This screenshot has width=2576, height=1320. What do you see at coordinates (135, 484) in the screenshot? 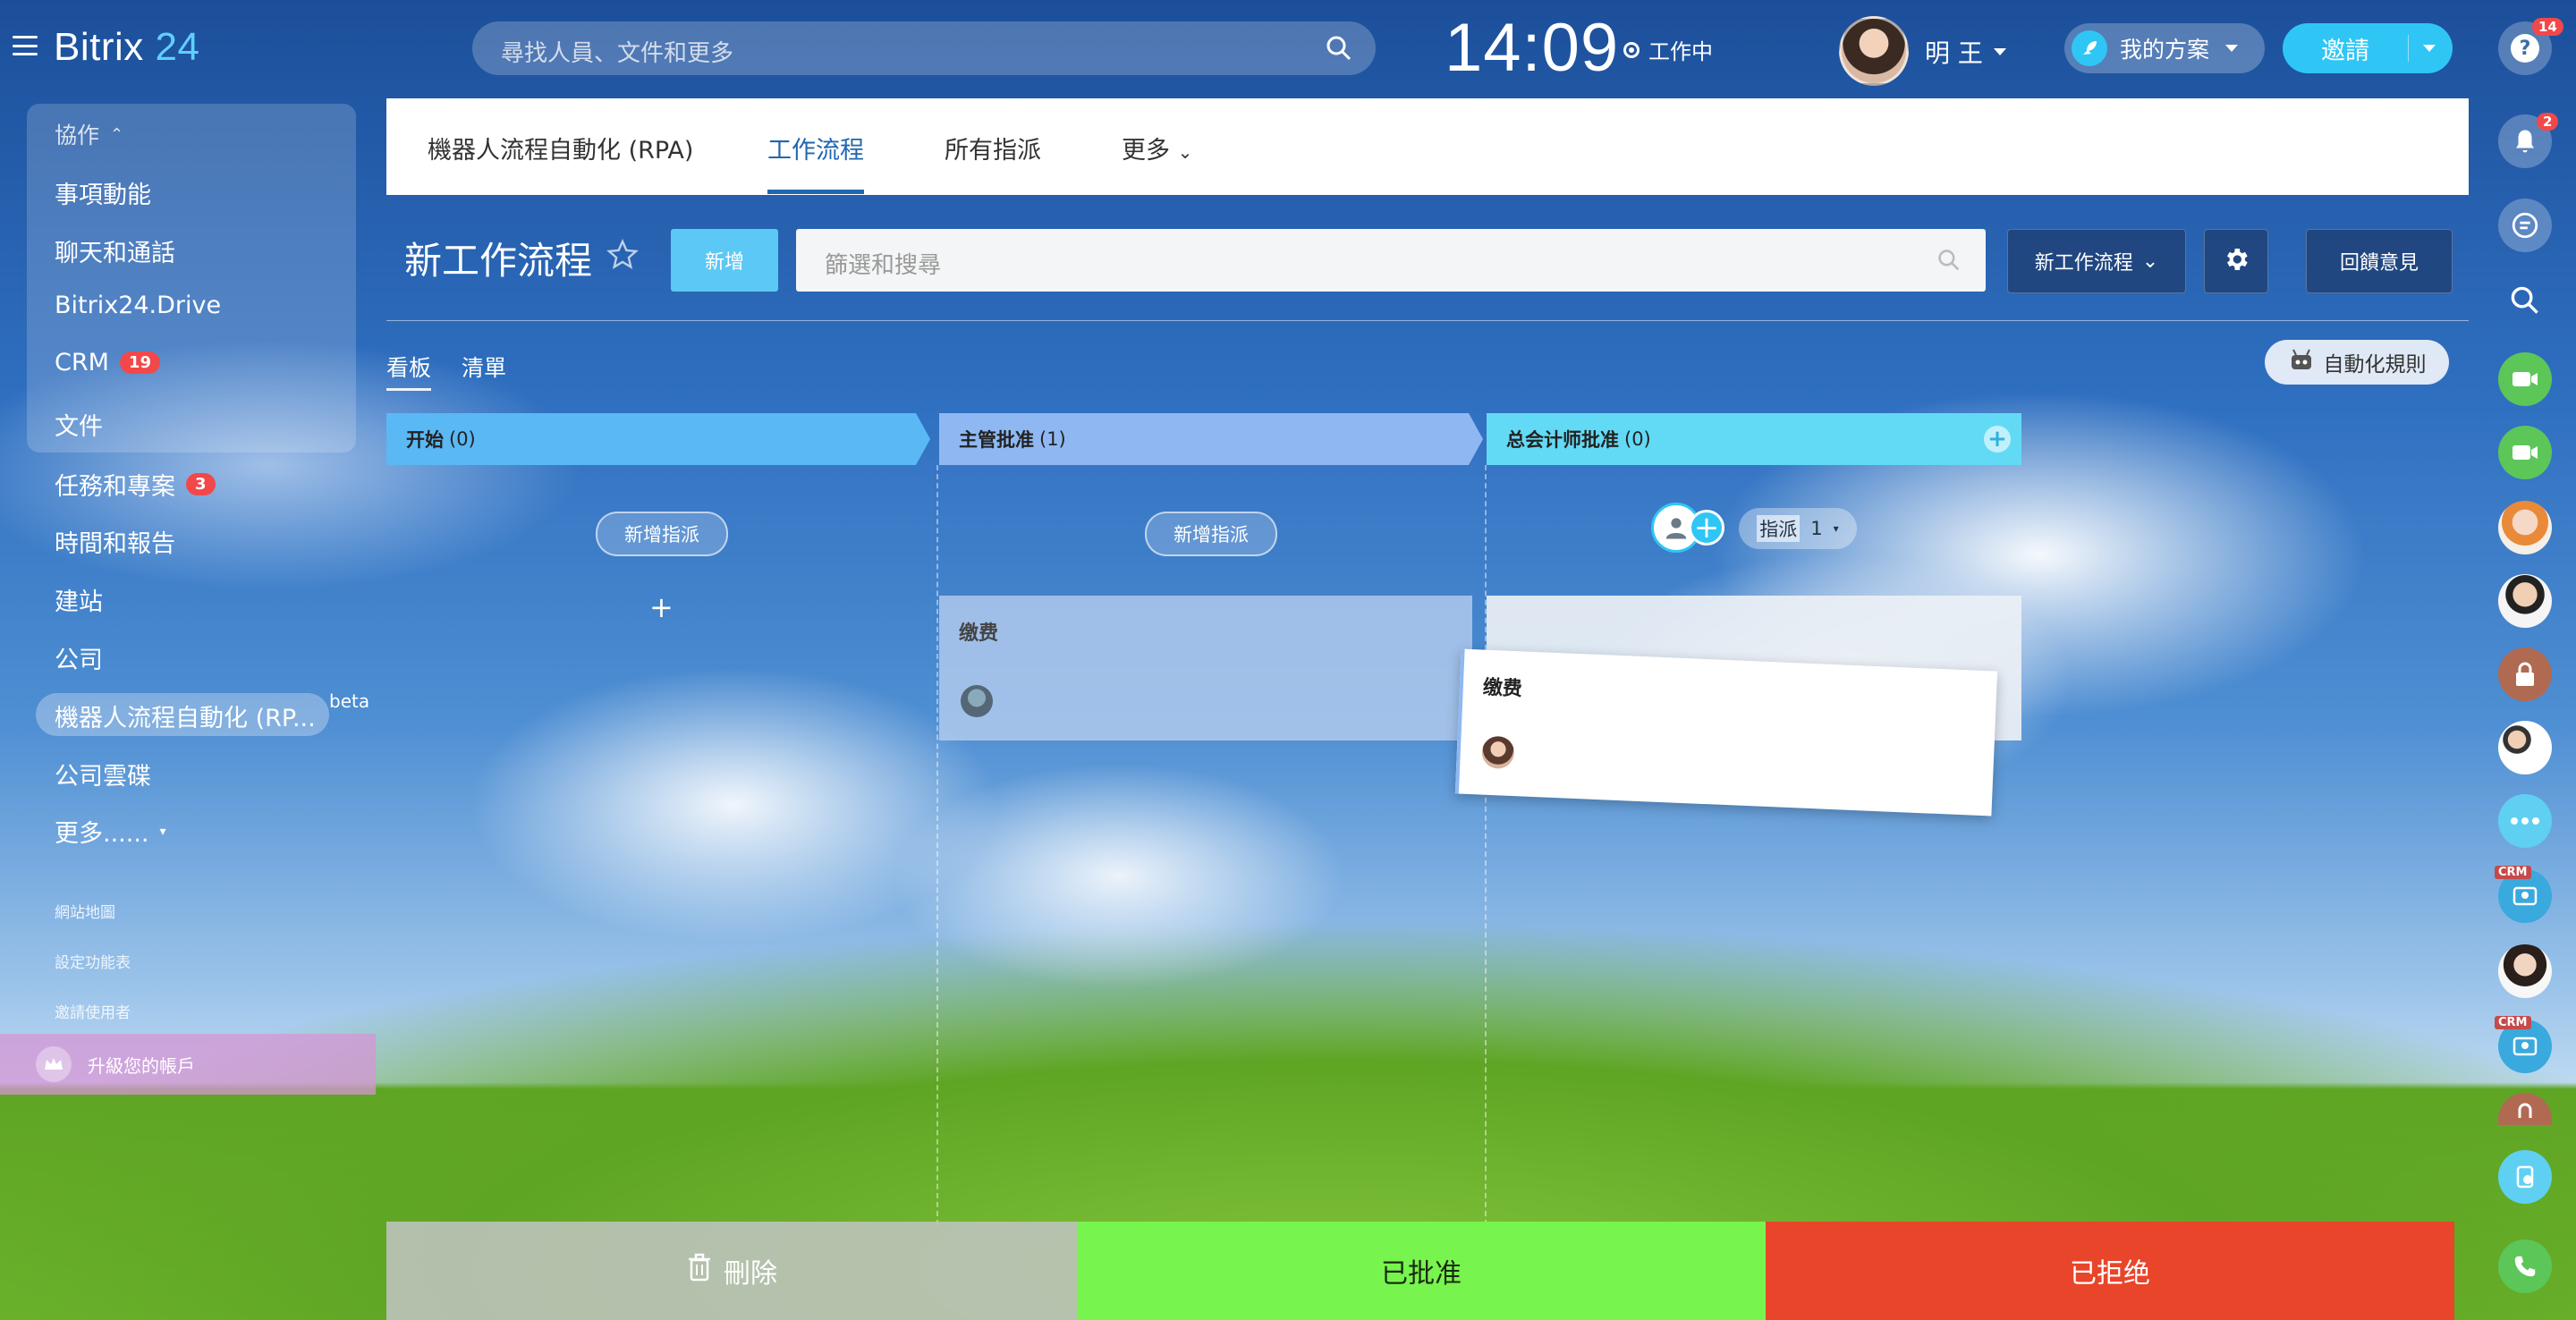
I see `sidebar-item-tasks: 任務和專案 3` at bounding box center [135, 484].